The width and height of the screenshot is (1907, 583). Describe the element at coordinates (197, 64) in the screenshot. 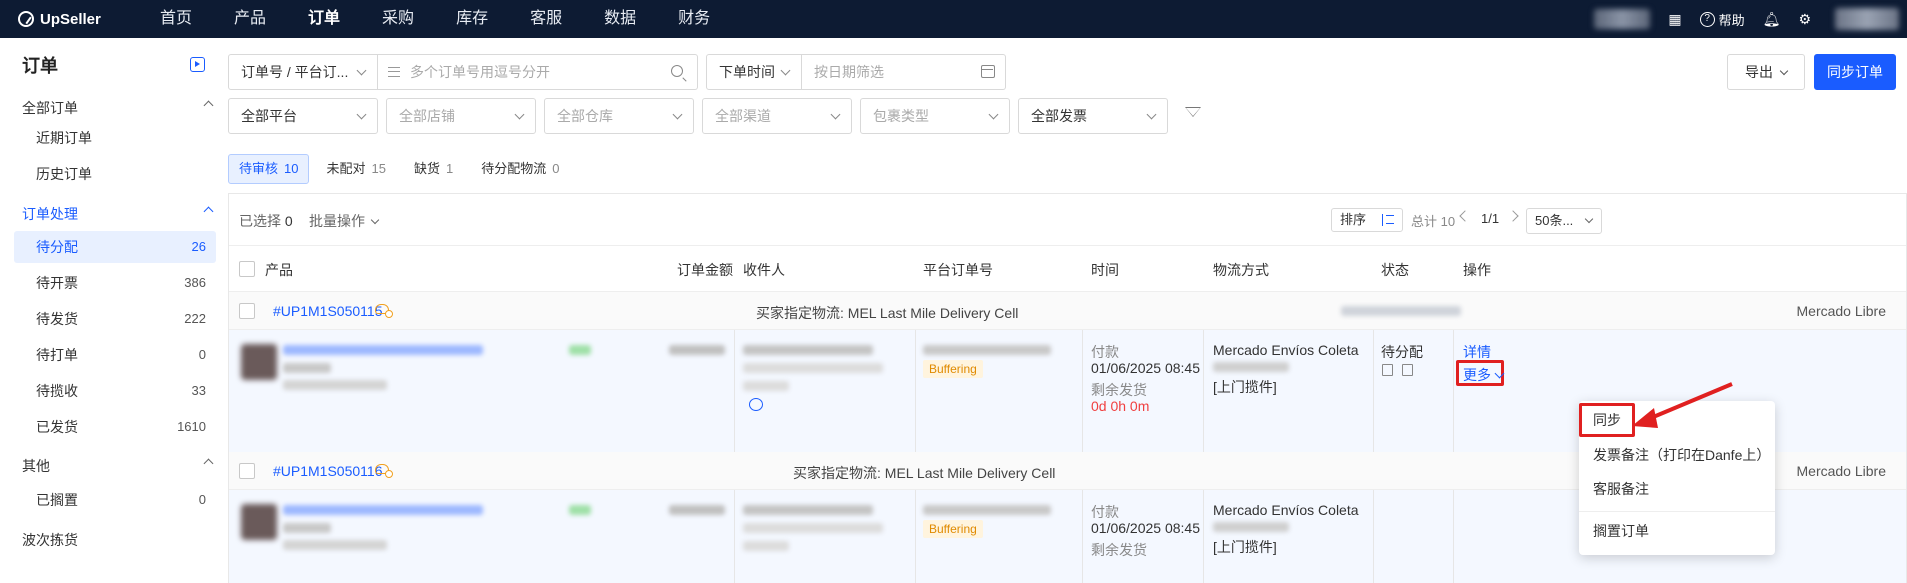

I see `collapse-sidebar-icon` at that location.